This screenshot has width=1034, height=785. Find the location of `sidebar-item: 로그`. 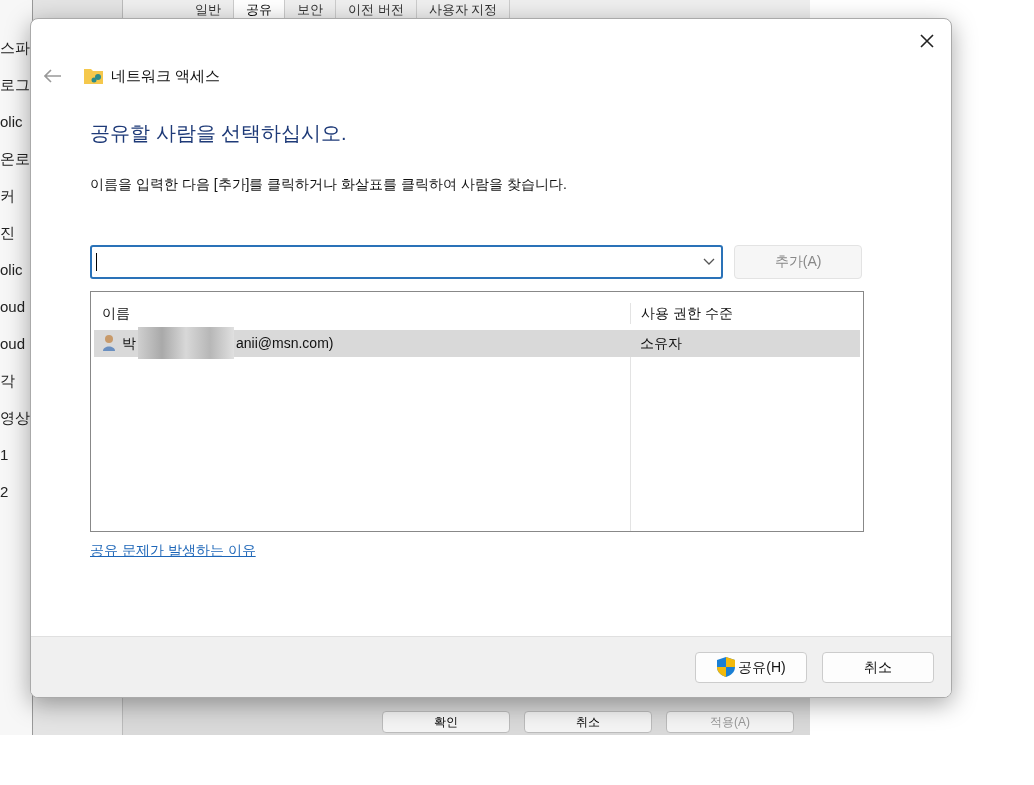

sidebar-item: 로그 is located at coordinates (16, 85).